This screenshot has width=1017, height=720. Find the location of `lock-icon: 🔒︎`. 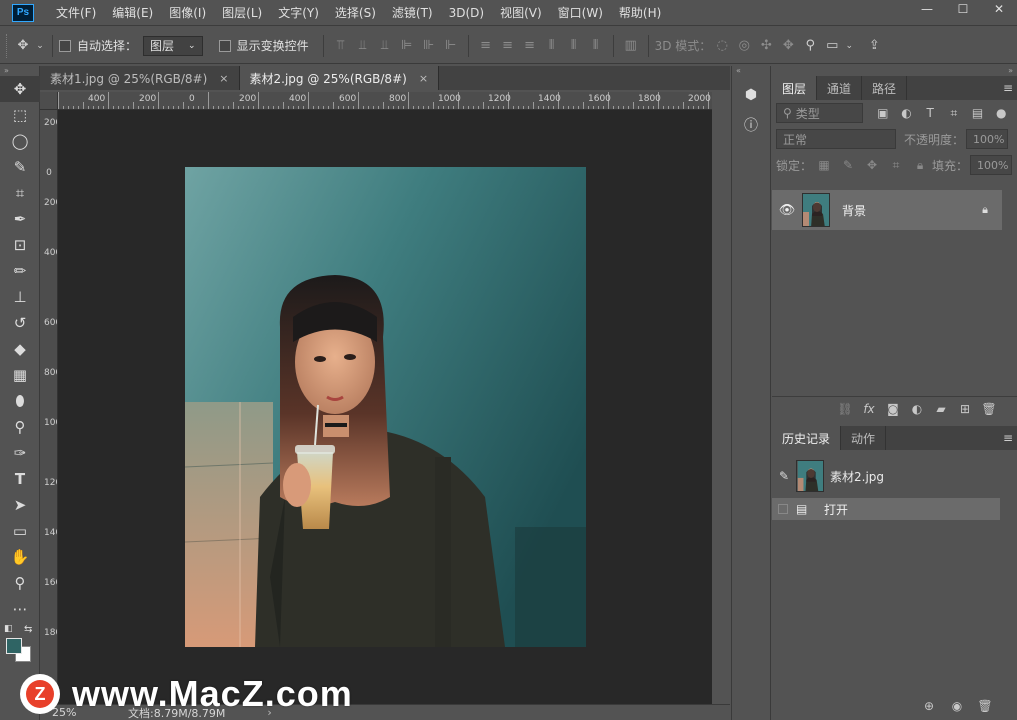

lock-icon: 🔒︎ is located at coordinates (985, 210).